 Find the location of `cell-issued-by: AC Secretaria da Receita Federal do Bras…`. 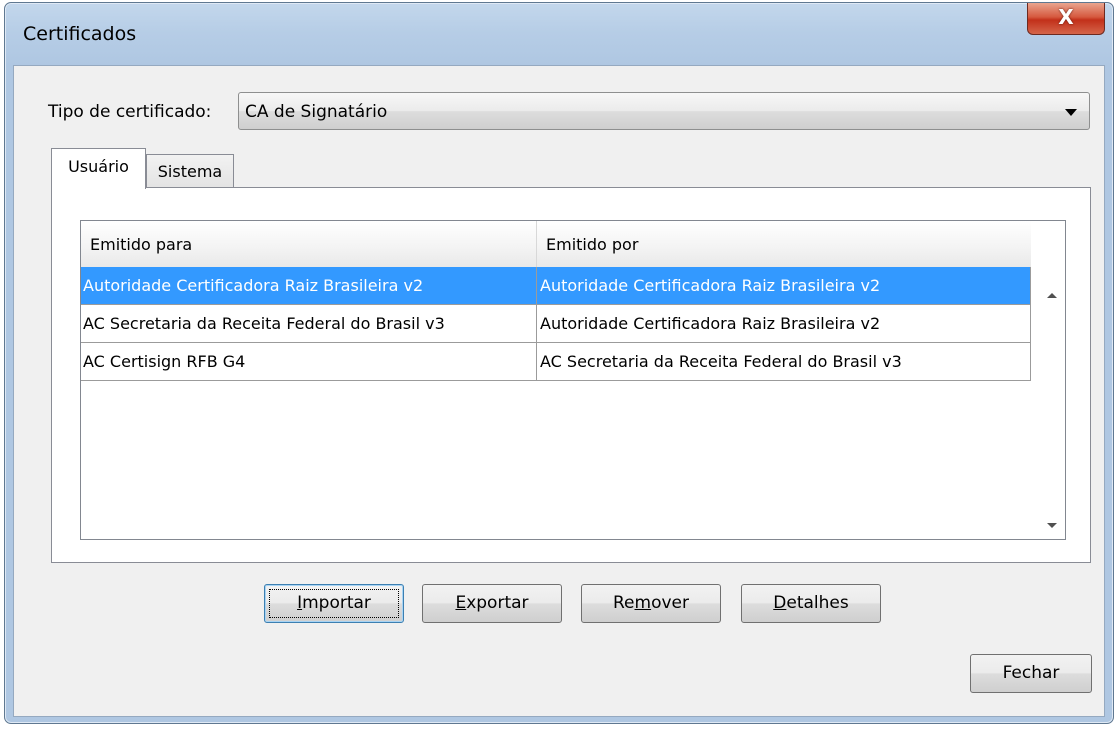

cell-issued-by: AC Secretaria da Receita Federal do Bras… is located at coordinates (784, 361).